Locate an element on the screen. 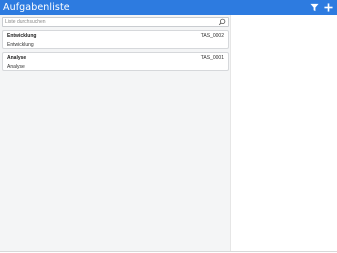 Image resolution: width=337 pixels, height=253 pixels. search-icon is located at coordinates (222, 22).